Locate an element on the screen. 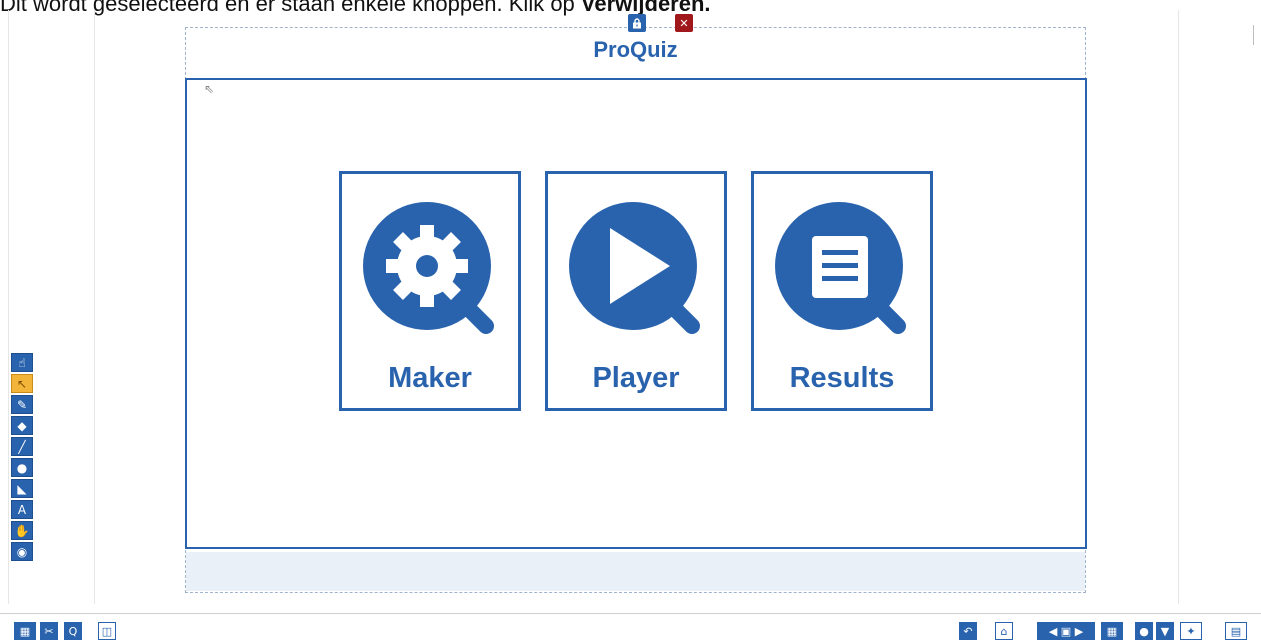 The height and width of the screenshot is (640, 1261). right-margin-divider is located at coordinates (1178, 307).